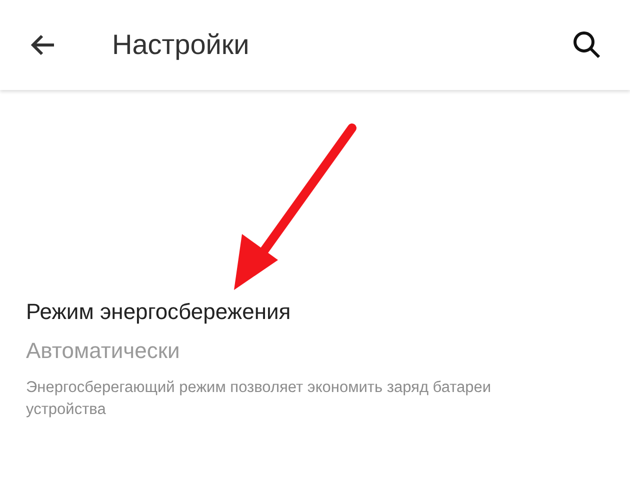  What do you see at coordinates (328, 311) in the screenshot?
I see `setting-title: Режим энергосбережения` at bounding box center [328, 311].